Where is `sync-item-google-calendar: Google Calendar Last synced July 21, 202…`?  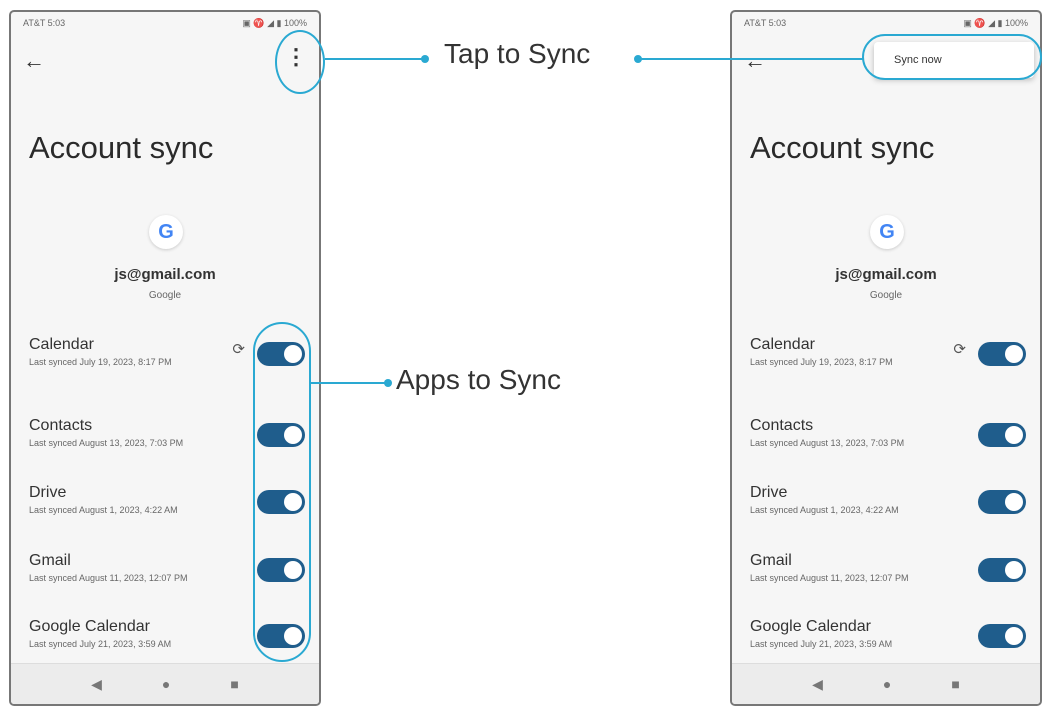 sync-item-google-calendar: Google Calendar Last synced July 21, 202… is located at coordinates (889, 643).